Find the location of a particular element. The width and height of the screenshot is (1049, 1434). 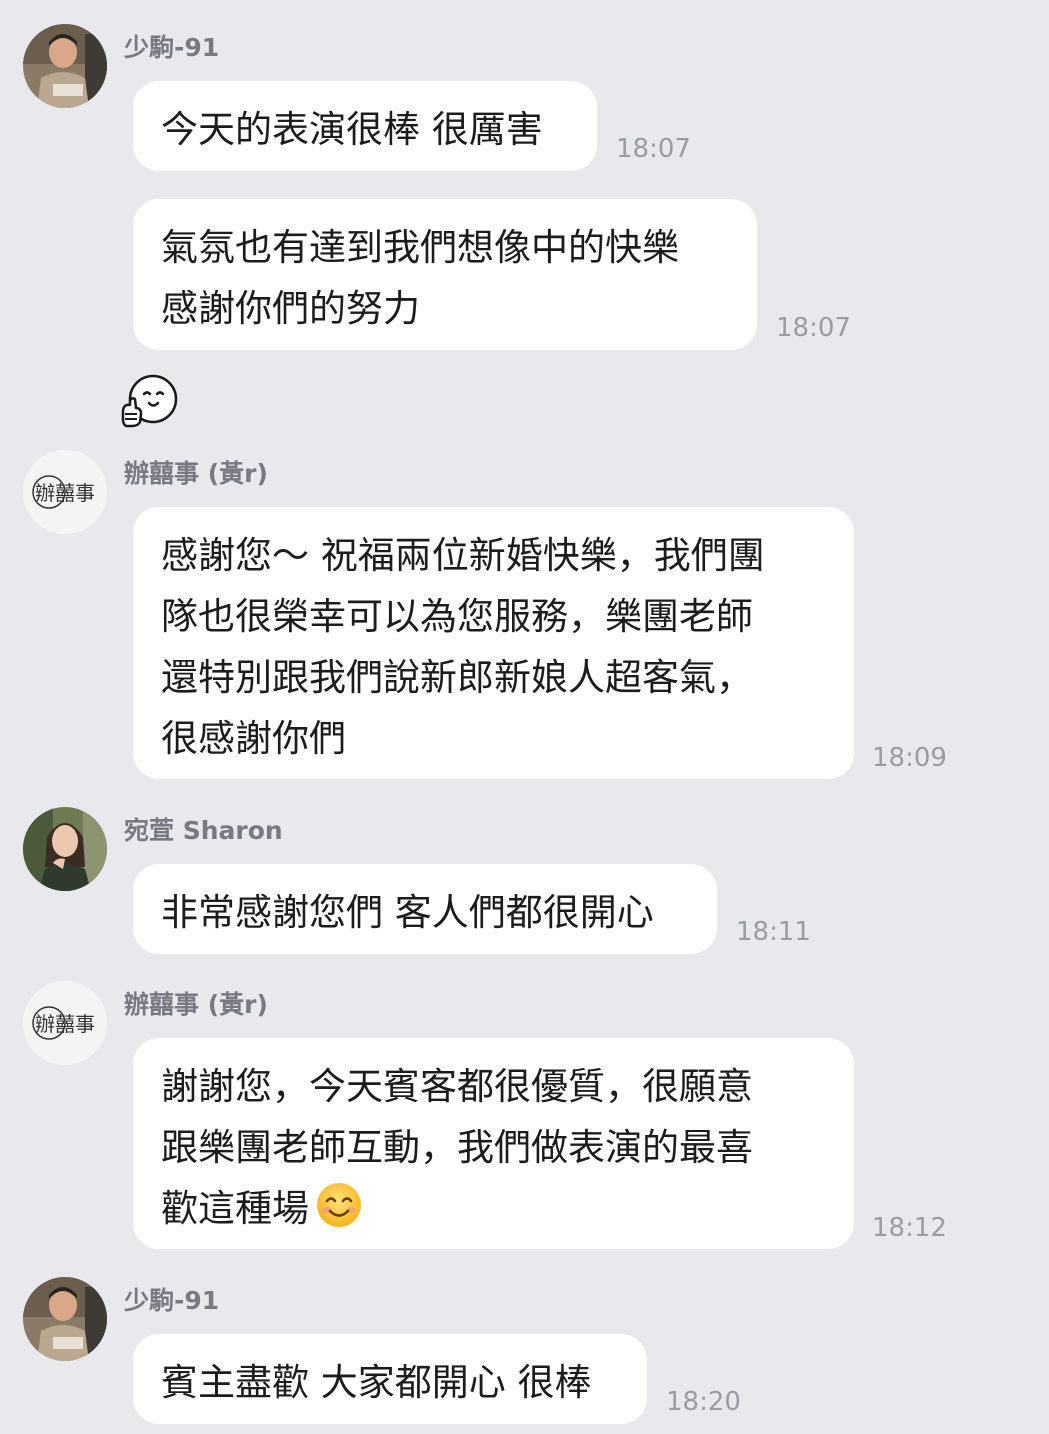

message-timestamp: 18:09 is located at coordinates (909, 758).